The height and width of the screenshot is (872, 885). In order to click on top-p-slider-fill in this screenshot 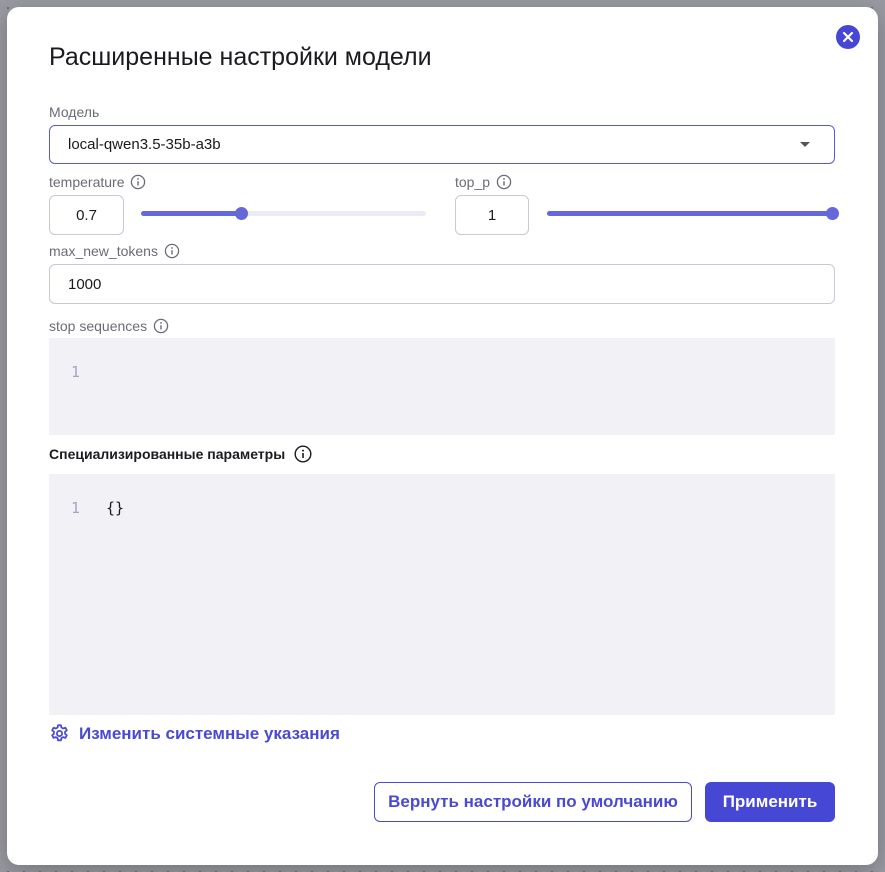, I will do `click(689, 213)`.